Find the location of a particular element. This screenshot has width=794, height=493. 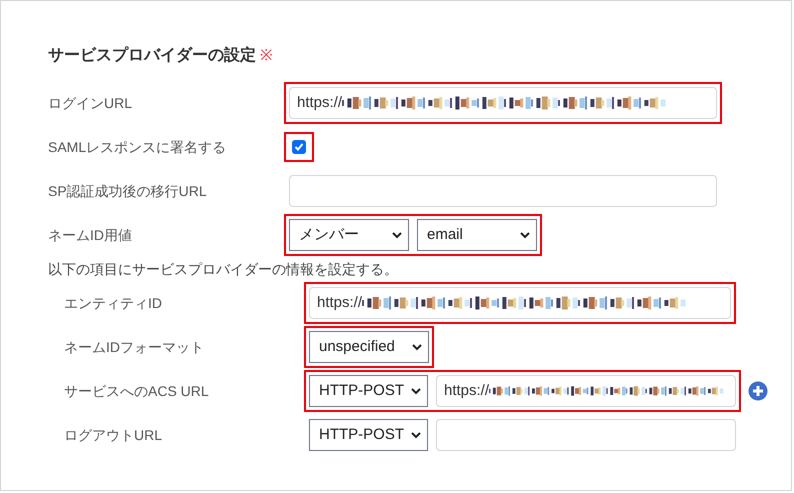

required-mark: ※ is located at coordinates (266, 56).